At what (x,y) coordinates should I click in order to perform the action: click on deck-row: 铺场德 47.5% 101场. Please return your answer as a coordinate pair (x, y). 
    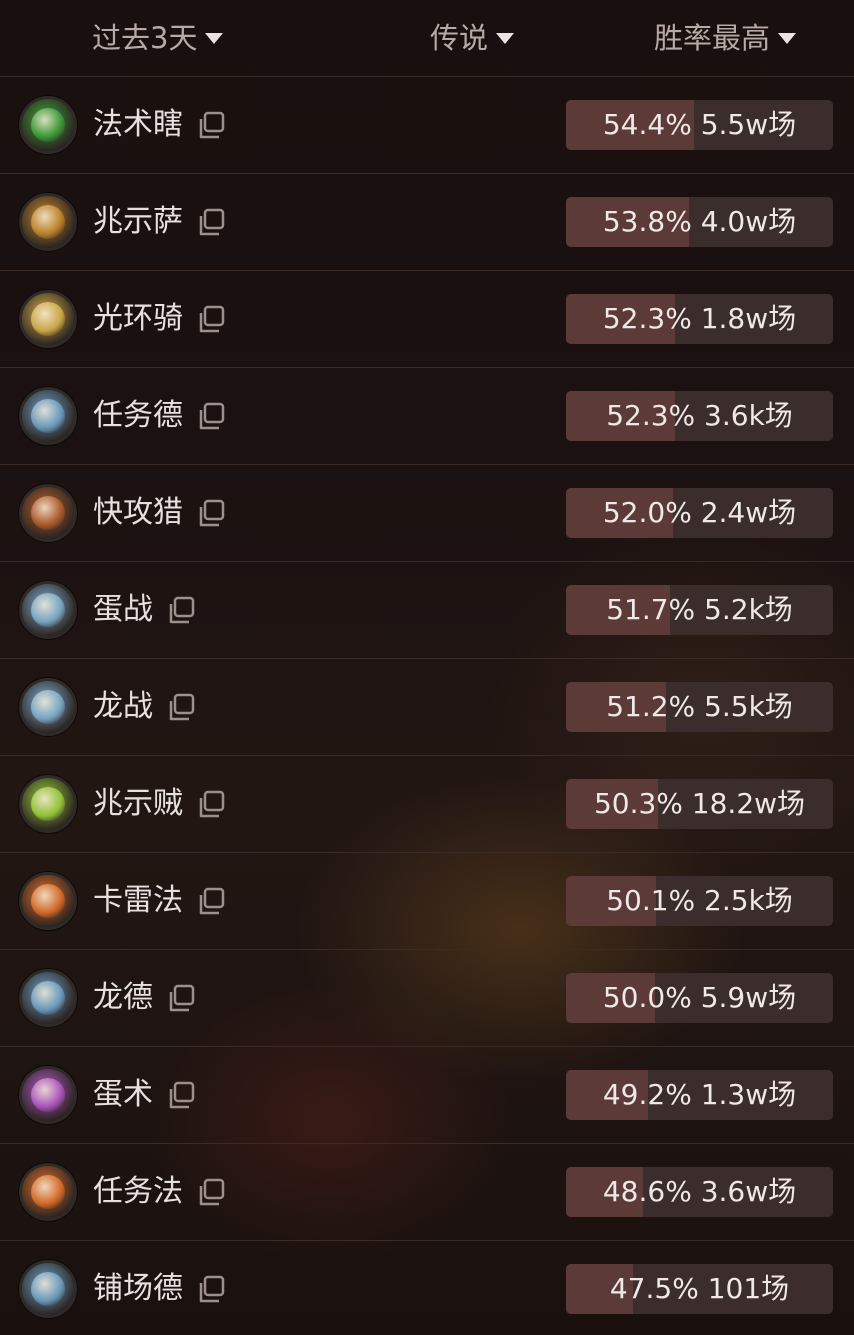
    Looking at the image, I should click on (427, 1288).